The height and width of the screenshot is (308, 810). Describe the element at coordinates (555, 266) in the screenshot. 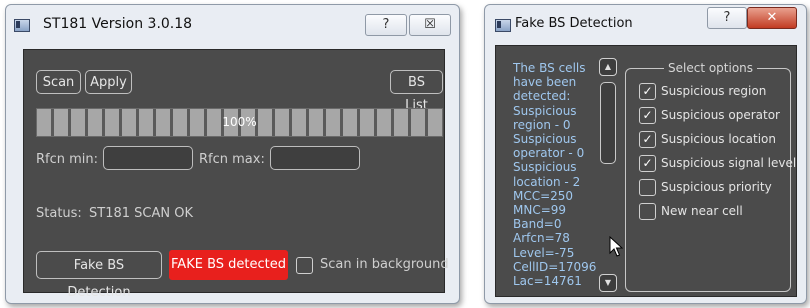

I see `log-line: CellID=17096` at that location.